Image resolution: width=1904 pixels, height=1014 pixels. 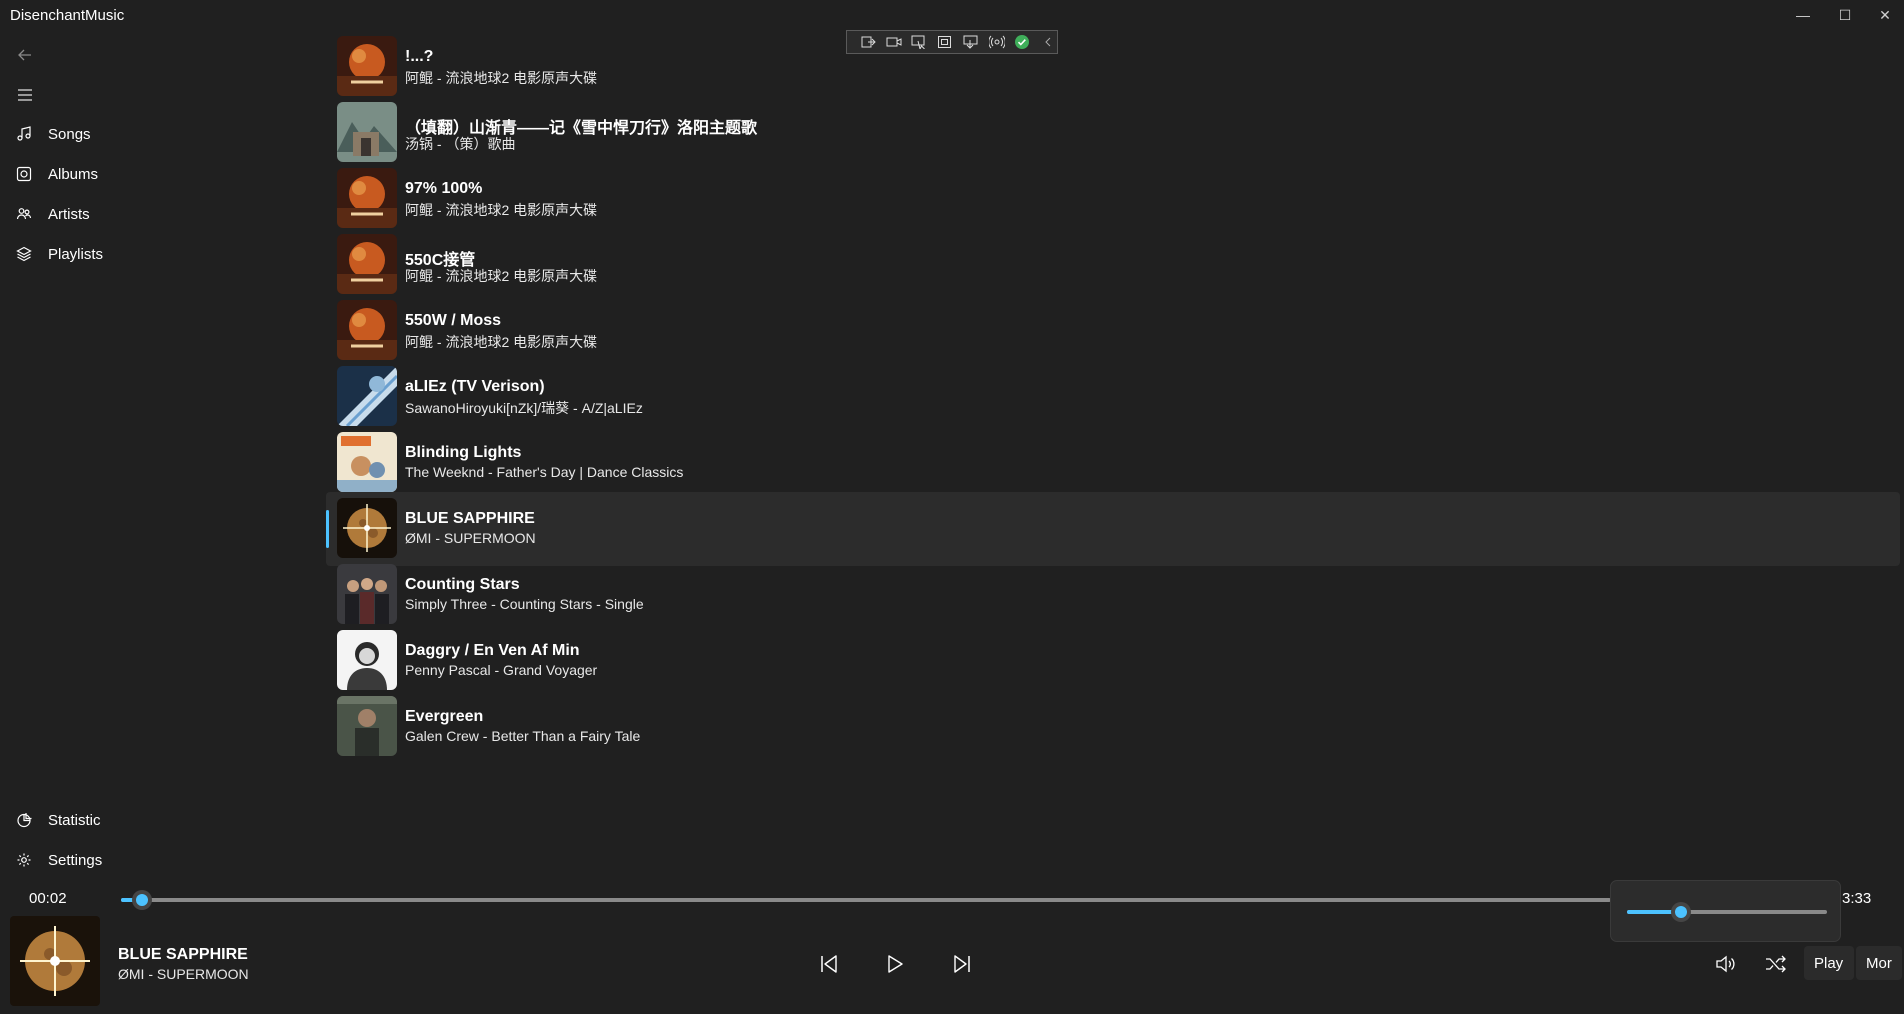 I want to click on song-subtitle: Penny Pascal - Grand Voyager, so click(x=501, y=670).